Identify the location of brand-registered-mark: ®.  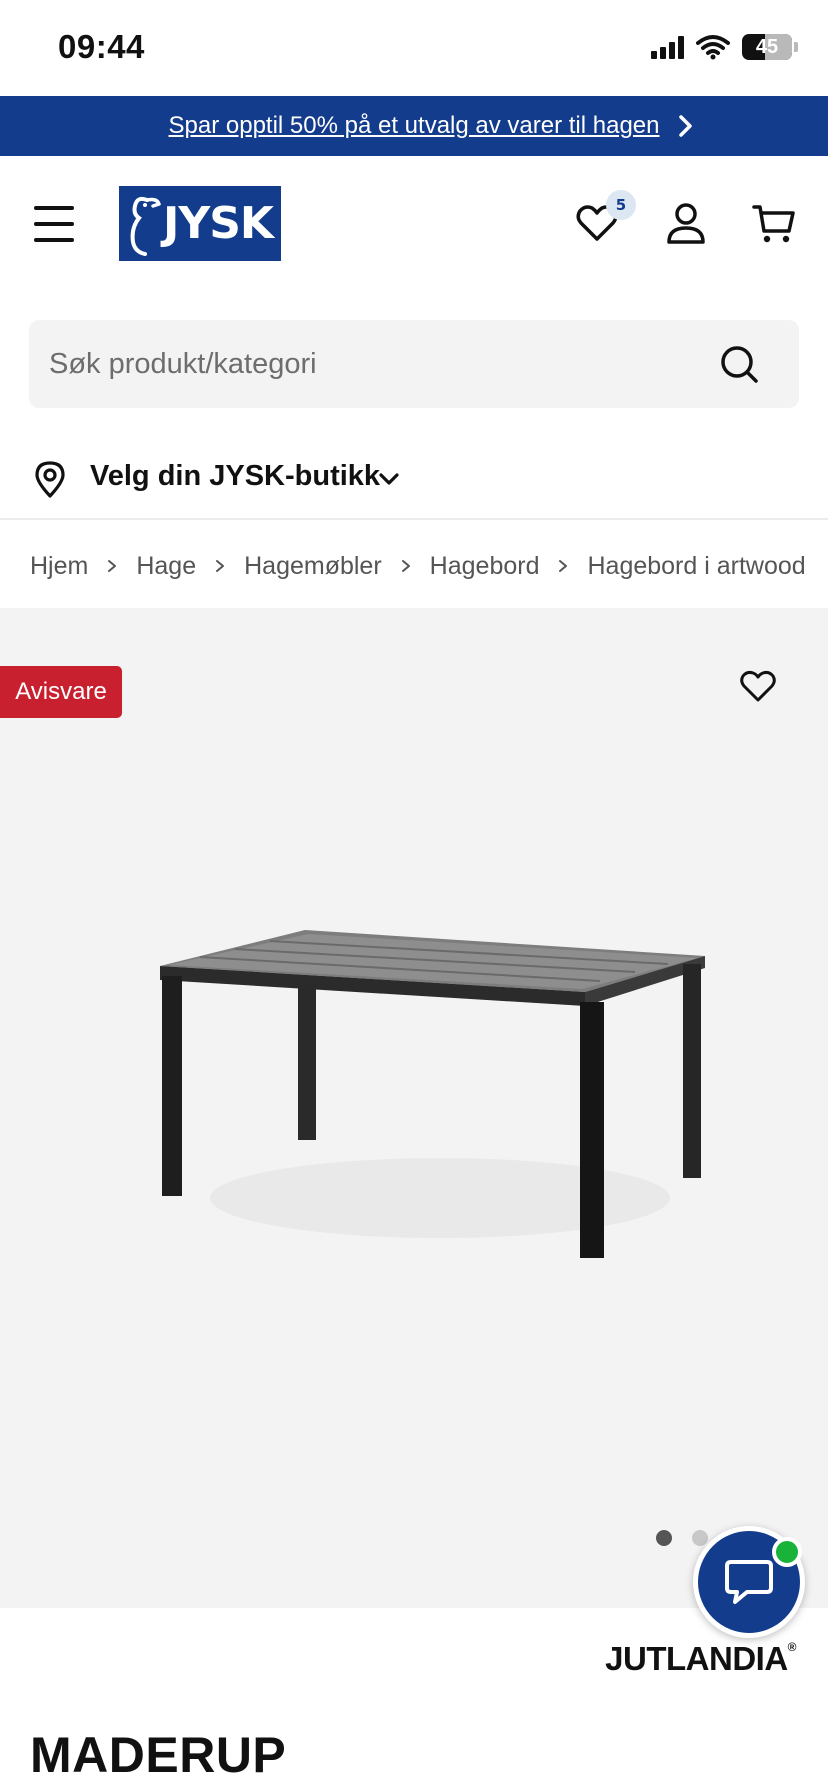
(792, 1647).